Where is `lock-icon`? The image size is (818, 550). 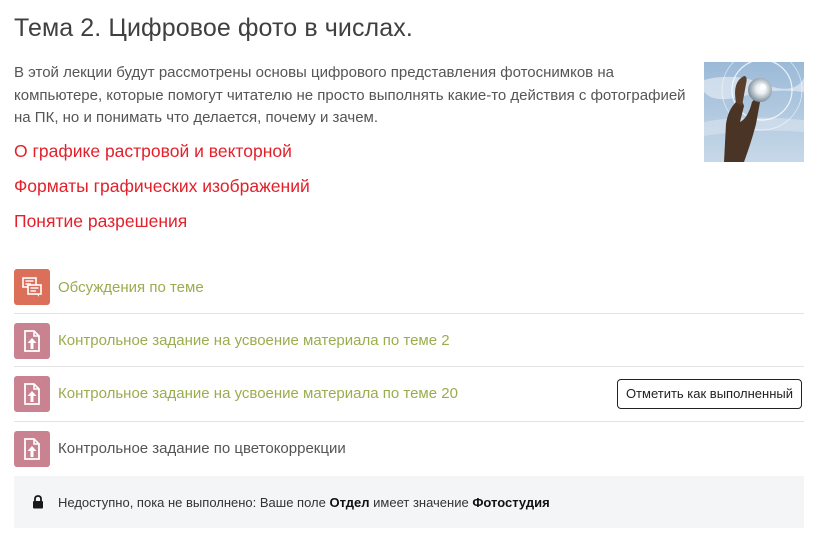 lock-icon is located at coordinates (38, 502).